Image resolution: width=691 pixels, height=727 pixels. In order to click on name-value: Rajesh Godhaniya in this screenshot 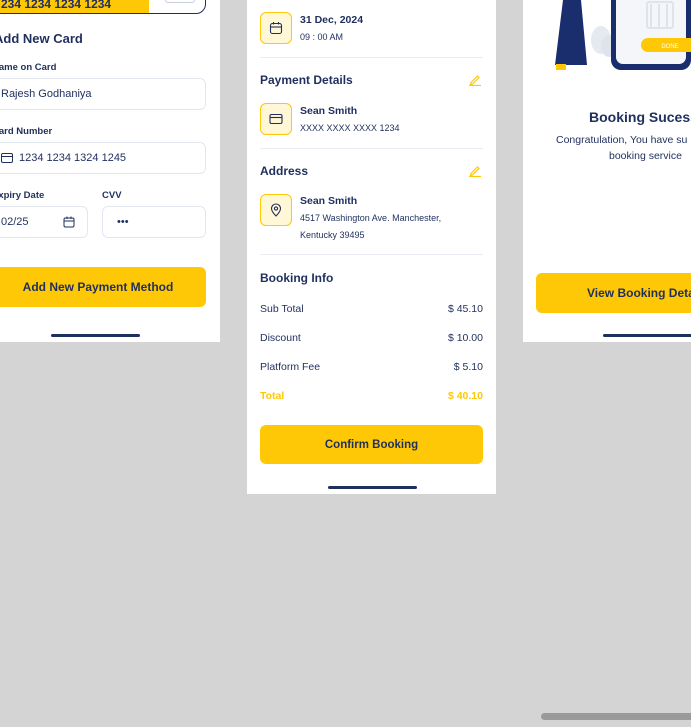, I will do `click(46, 94)`.